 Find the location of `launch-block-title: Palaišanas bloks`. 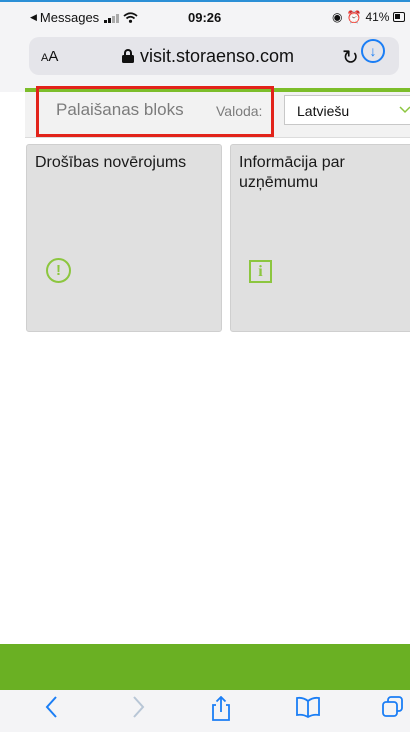

launch-block-title: Palaišanas bloks is located at coordinates (120, 109).